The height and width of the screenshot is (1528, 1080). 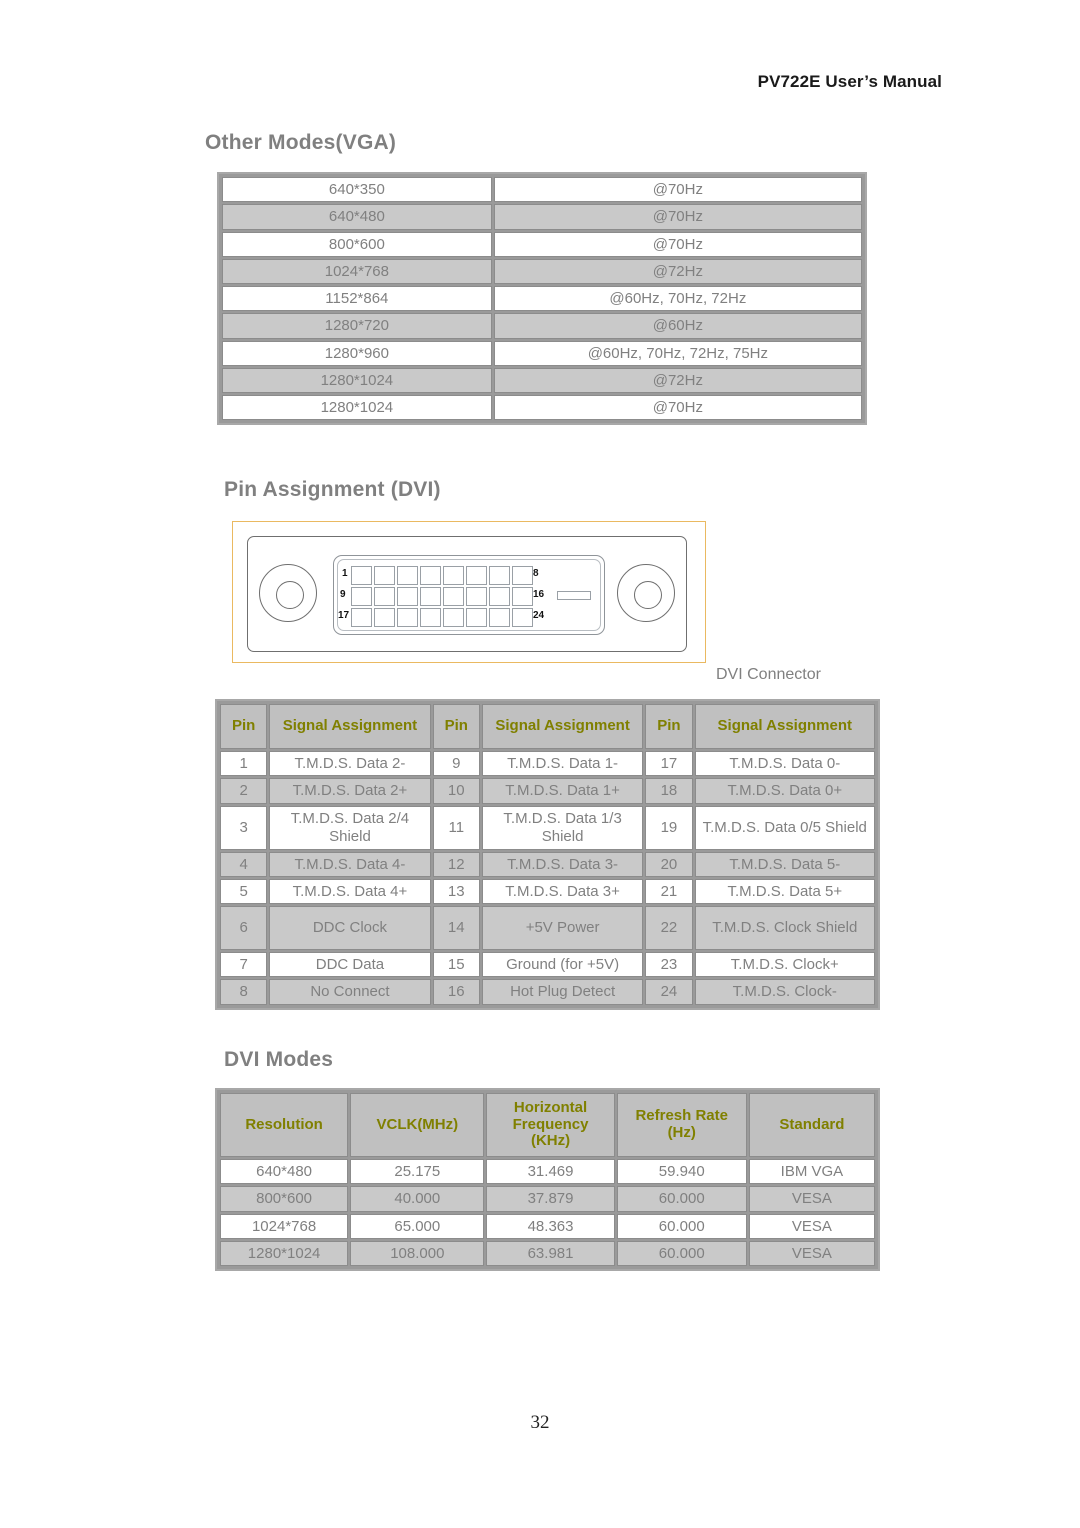 What do you see at coordinates (562, 864) in the screenshot?
I see `signal-assignment-cell: T.M.D.S. Data 3-` at bounding box center [562, 864].